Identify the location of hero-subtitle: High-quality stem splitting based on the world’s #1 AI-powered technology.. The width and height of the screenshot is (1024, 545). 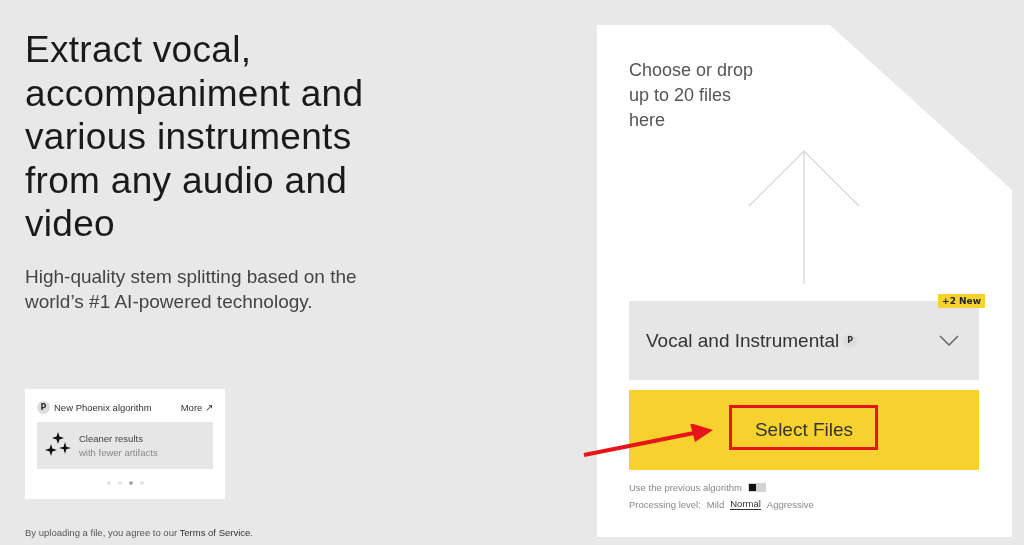
(191, 289).